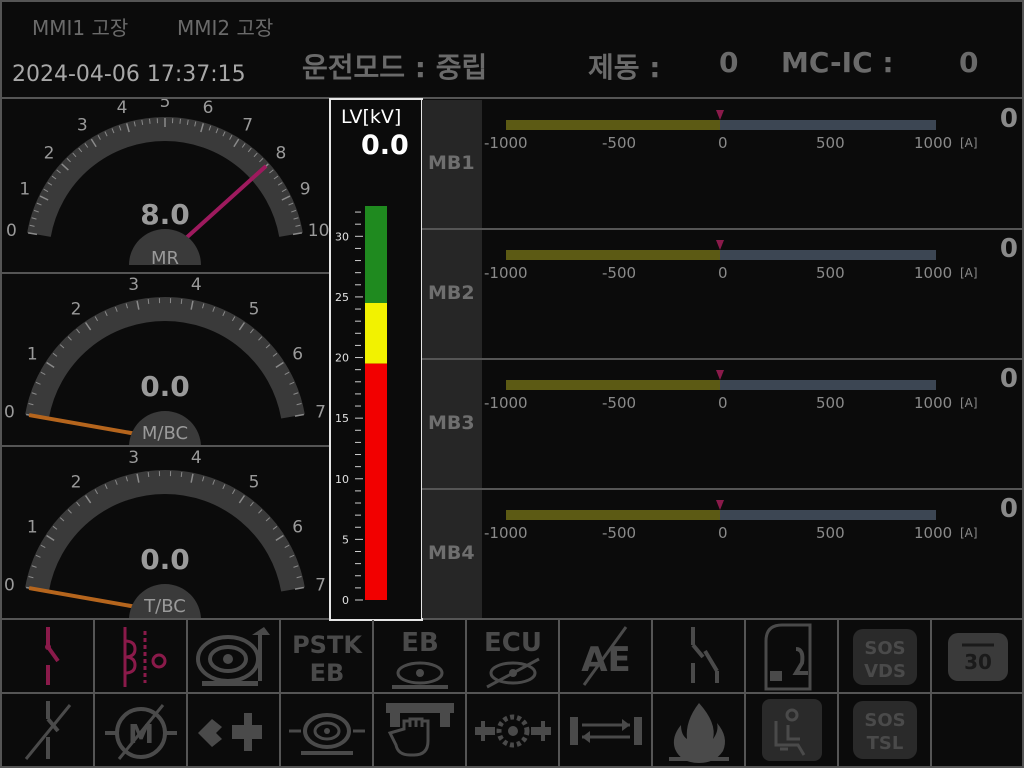 The image size is (1024, 768). I want to click on fire-icon, so click(699, 731).